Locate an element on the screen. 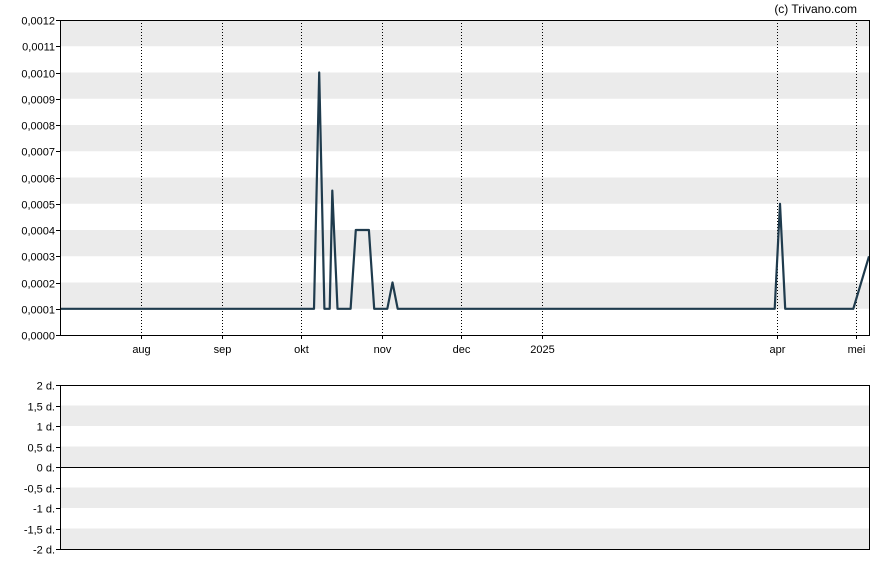 Image resolution: width=888 pixels, height=565 pixels. y-tick-label: 0,0001 is located at coordinates (38, 311).